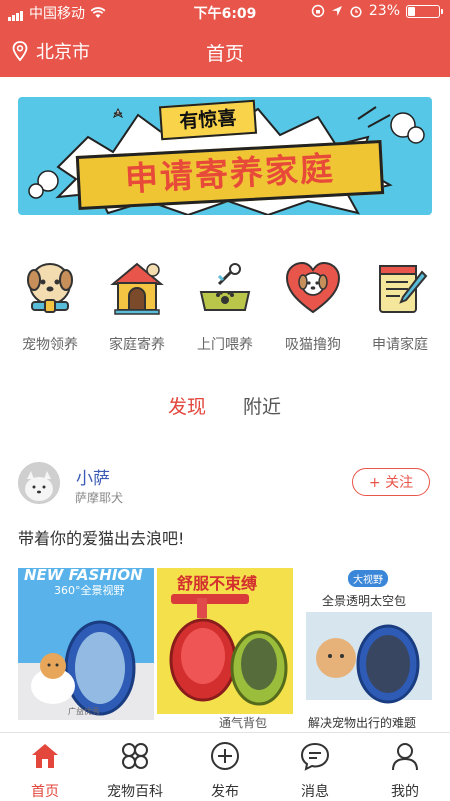 This screenshot has width=450, height=801. I want to click on category-home-feeding: 上门喂养, so click(225, 306).